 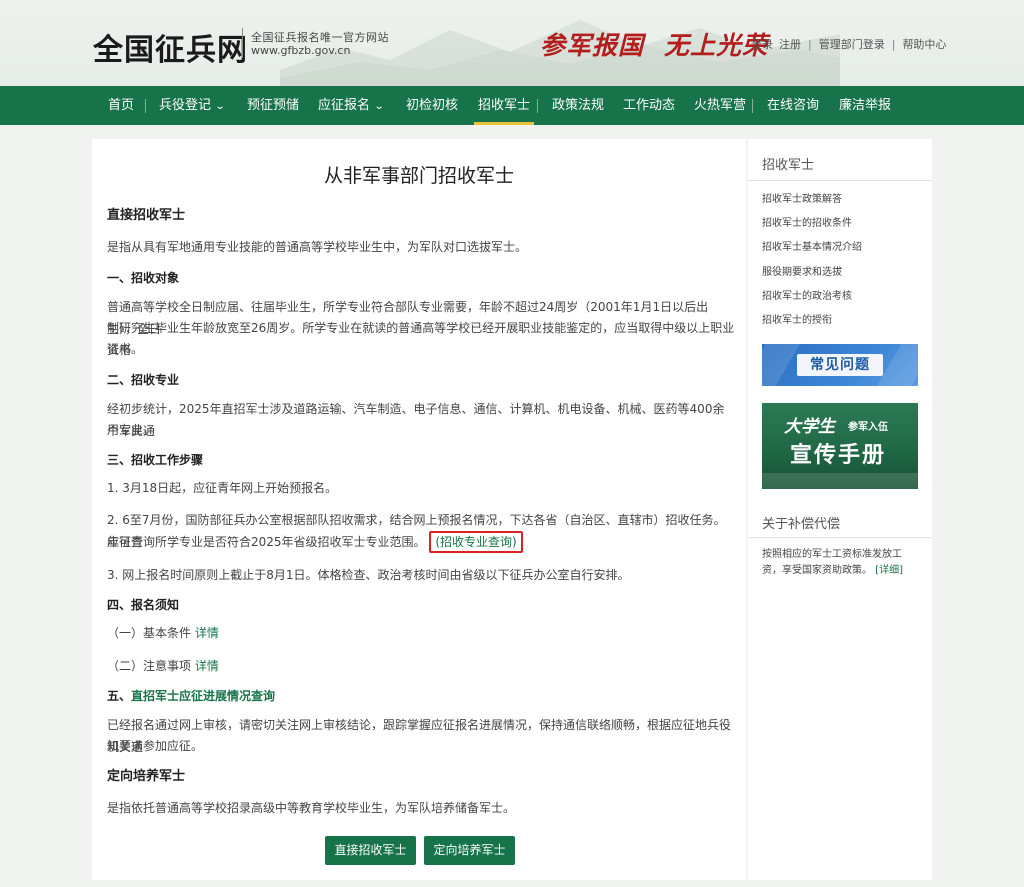 I want to click on subheading-steps: 三、招收工作步骤, so click(x=155, y=460).